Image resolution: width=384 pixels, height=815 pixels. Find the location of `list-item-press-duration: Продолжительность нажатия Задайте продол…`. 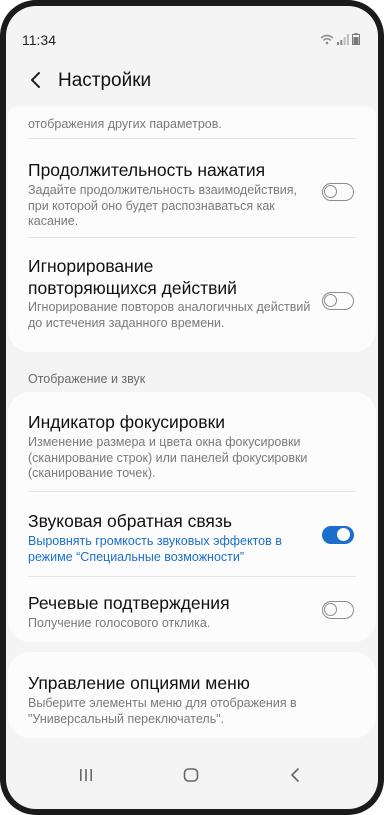

list-item-press-duration: Продолжительность нажатия Задайте продол… is located at coordinates (192, 188).